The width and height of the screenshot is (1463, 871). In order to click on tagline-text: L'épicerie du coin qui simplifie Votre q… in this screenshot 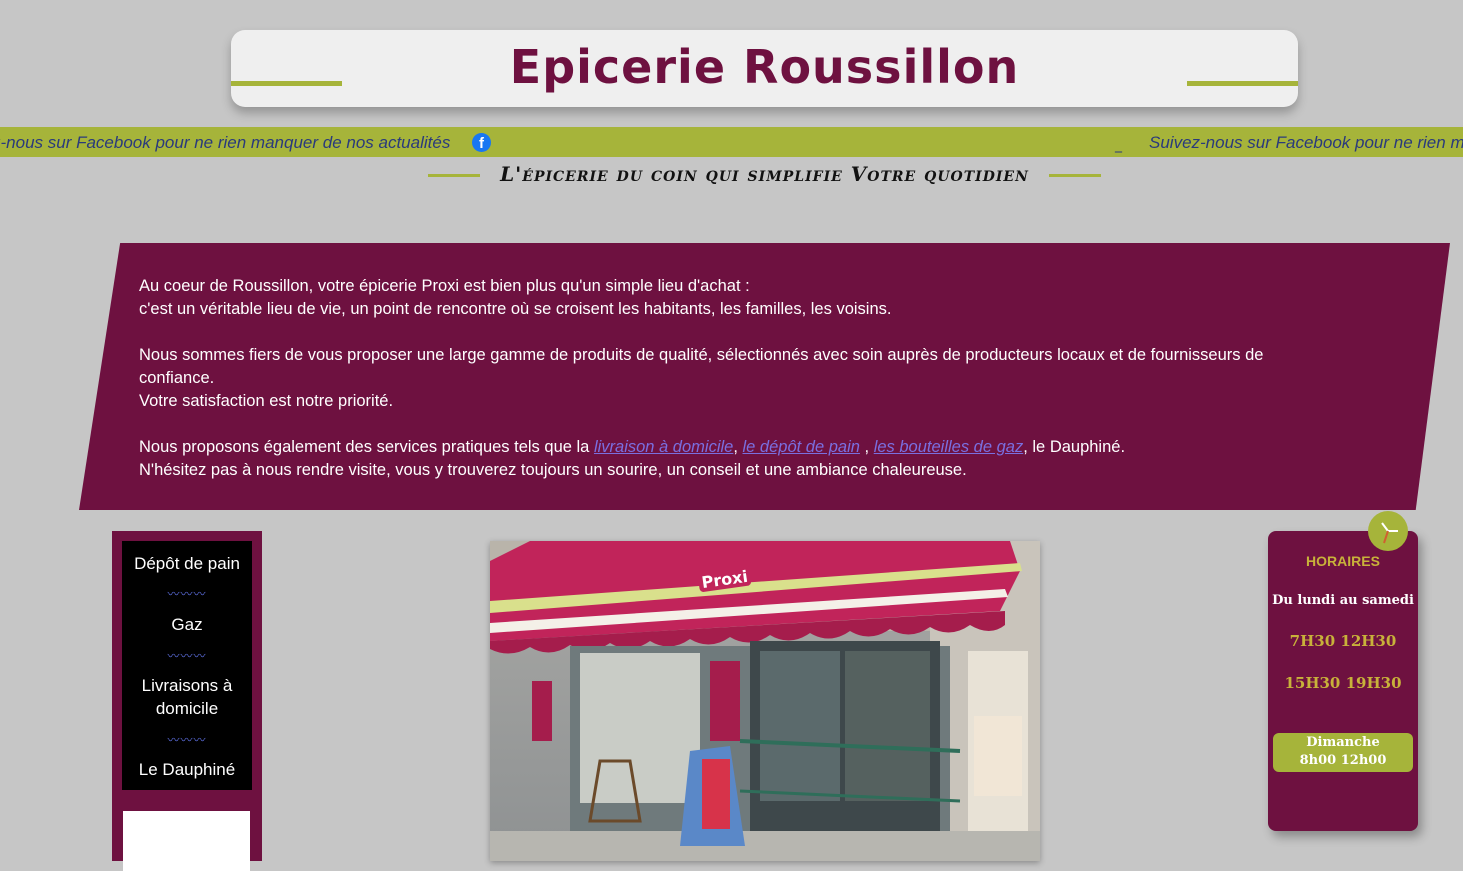, I will do `click(764, 174)`.